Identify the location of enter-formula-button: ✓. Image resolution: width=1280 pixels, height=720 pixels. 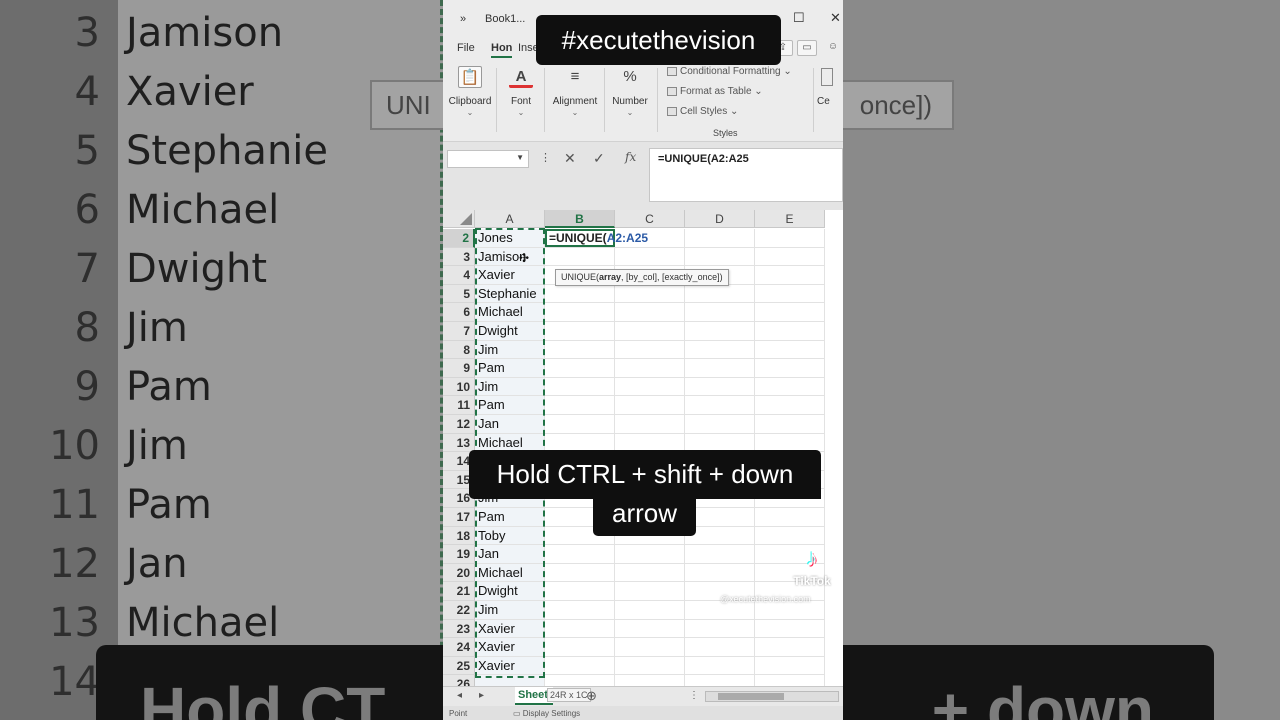
(599, 158).